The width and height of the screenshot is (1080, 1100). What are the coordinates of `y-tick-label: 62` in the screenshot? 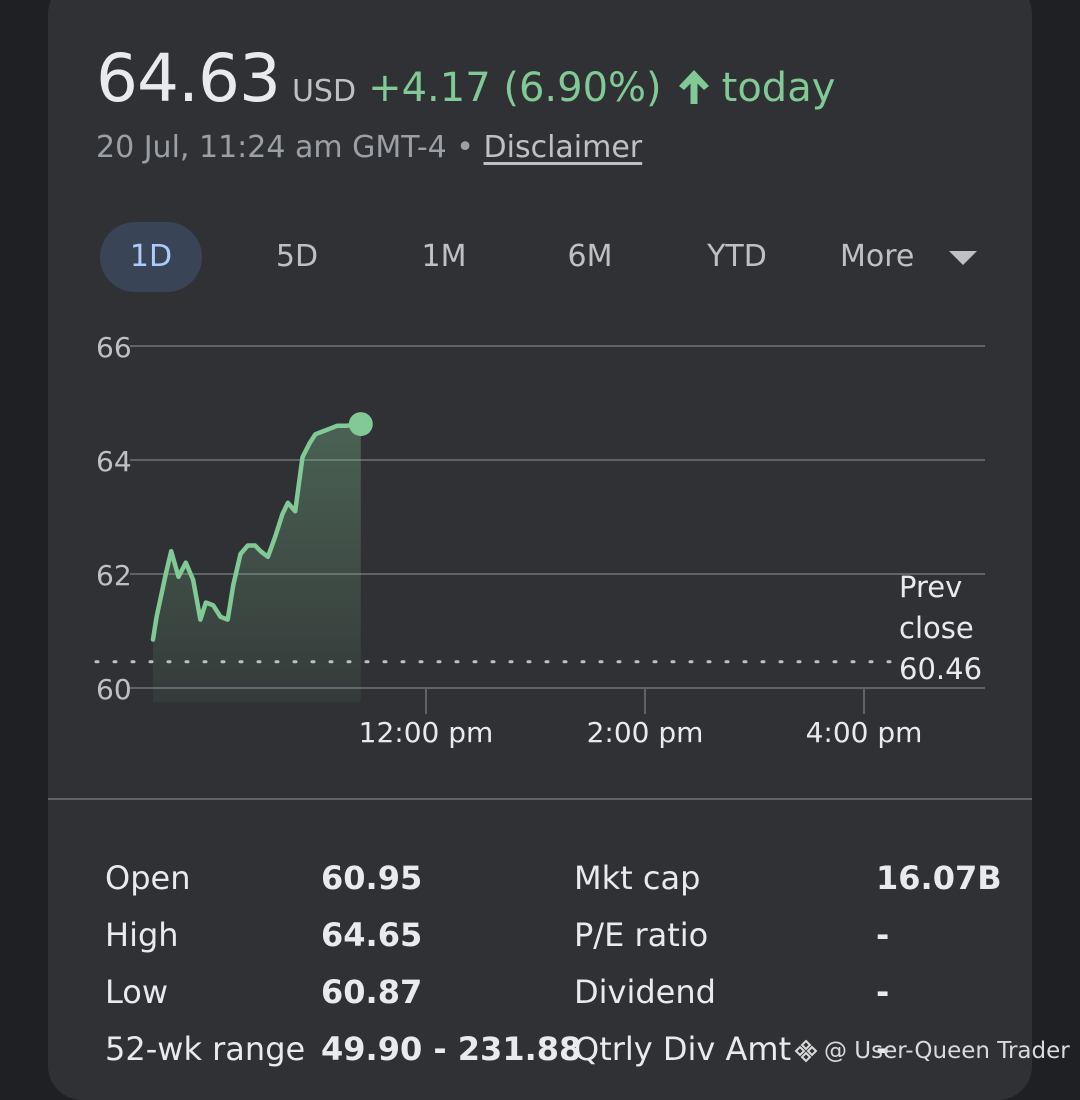 It's located at (114, 575).